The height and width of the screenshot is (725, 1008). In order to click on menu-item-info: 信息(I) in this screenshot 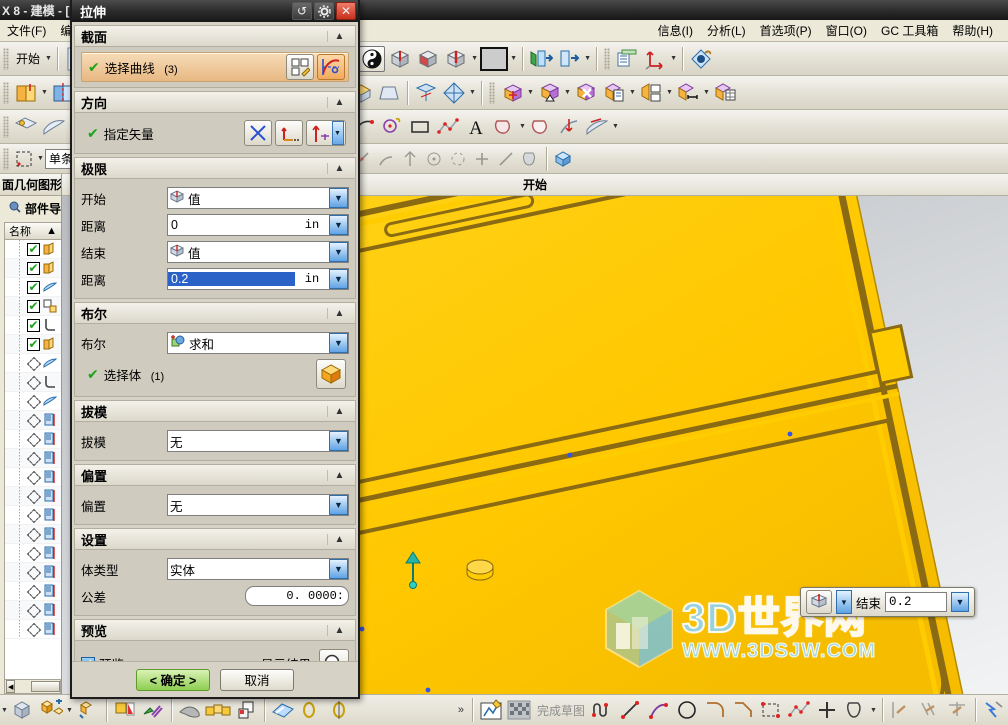, I will do `click(675, 30)`.